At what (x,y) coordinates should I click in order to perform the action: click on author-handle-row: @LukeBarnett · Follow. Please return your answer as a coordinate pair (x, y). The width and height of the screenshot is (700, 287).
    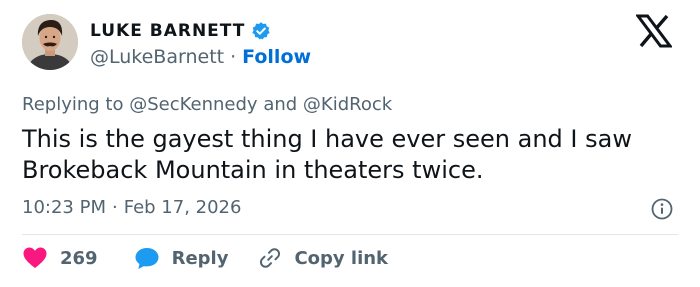
    Looking at the image, I should click on (200, 57).